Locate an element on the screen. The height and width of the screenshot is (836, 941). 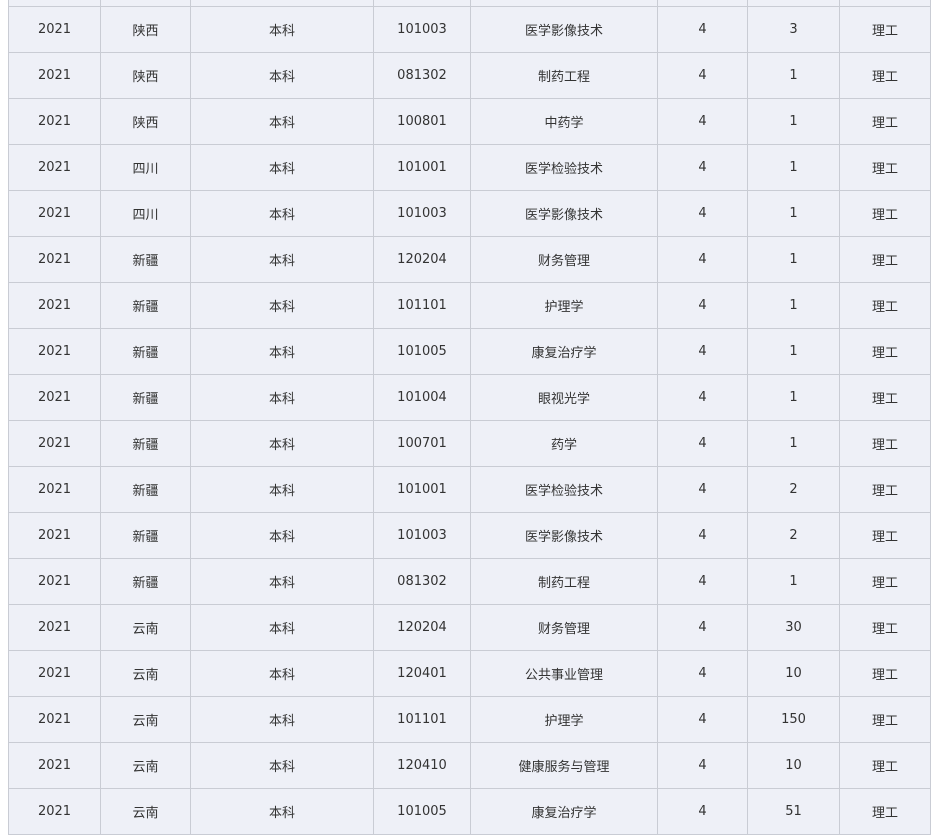
cell-plan-count: 51 is located at coordinates (793, 811).